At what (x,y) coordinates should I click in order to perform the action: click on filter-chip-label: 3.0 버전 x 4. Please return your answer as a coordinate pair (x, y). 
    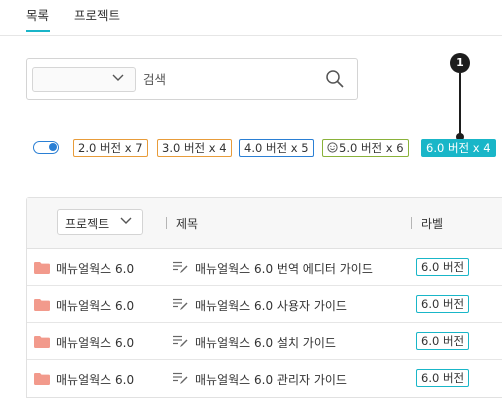
    Looking at the image, I should click on (194, 148).